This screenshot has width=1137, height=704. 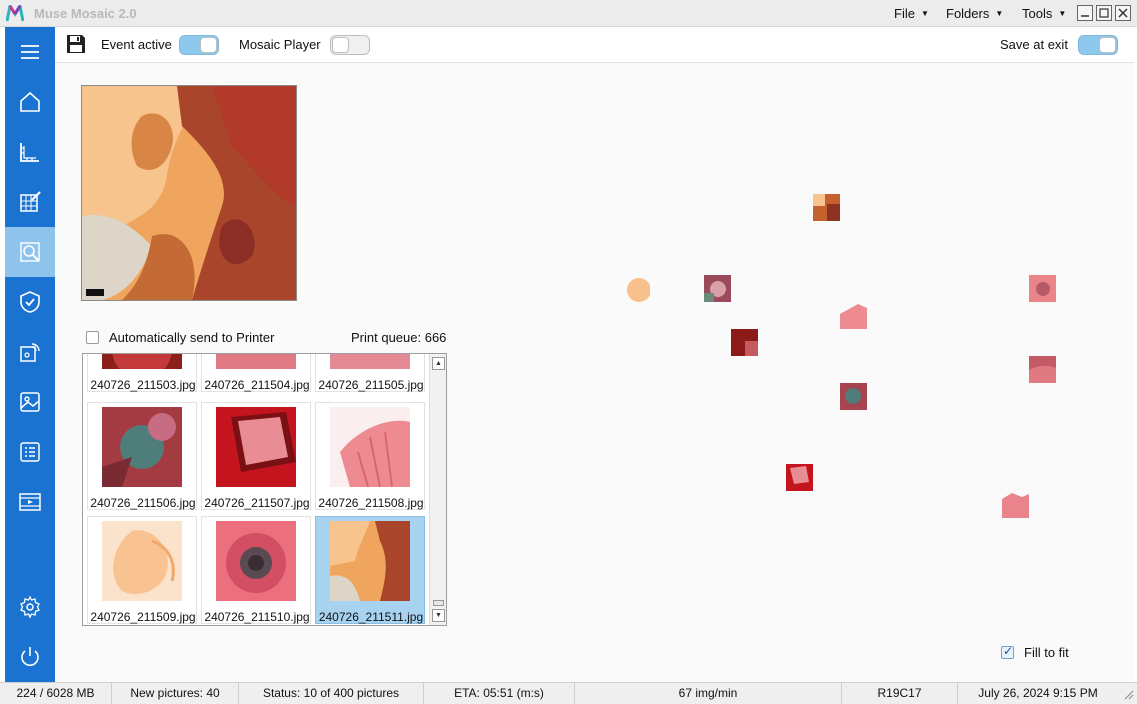 I want to click on sidebar-item-checklist, so click(x=30, y=452).